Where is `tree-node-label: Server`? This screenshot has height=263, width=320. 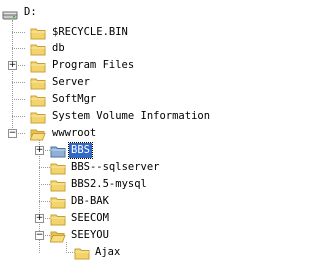 tree-node-label: Server is located at coordinates (71, 82).